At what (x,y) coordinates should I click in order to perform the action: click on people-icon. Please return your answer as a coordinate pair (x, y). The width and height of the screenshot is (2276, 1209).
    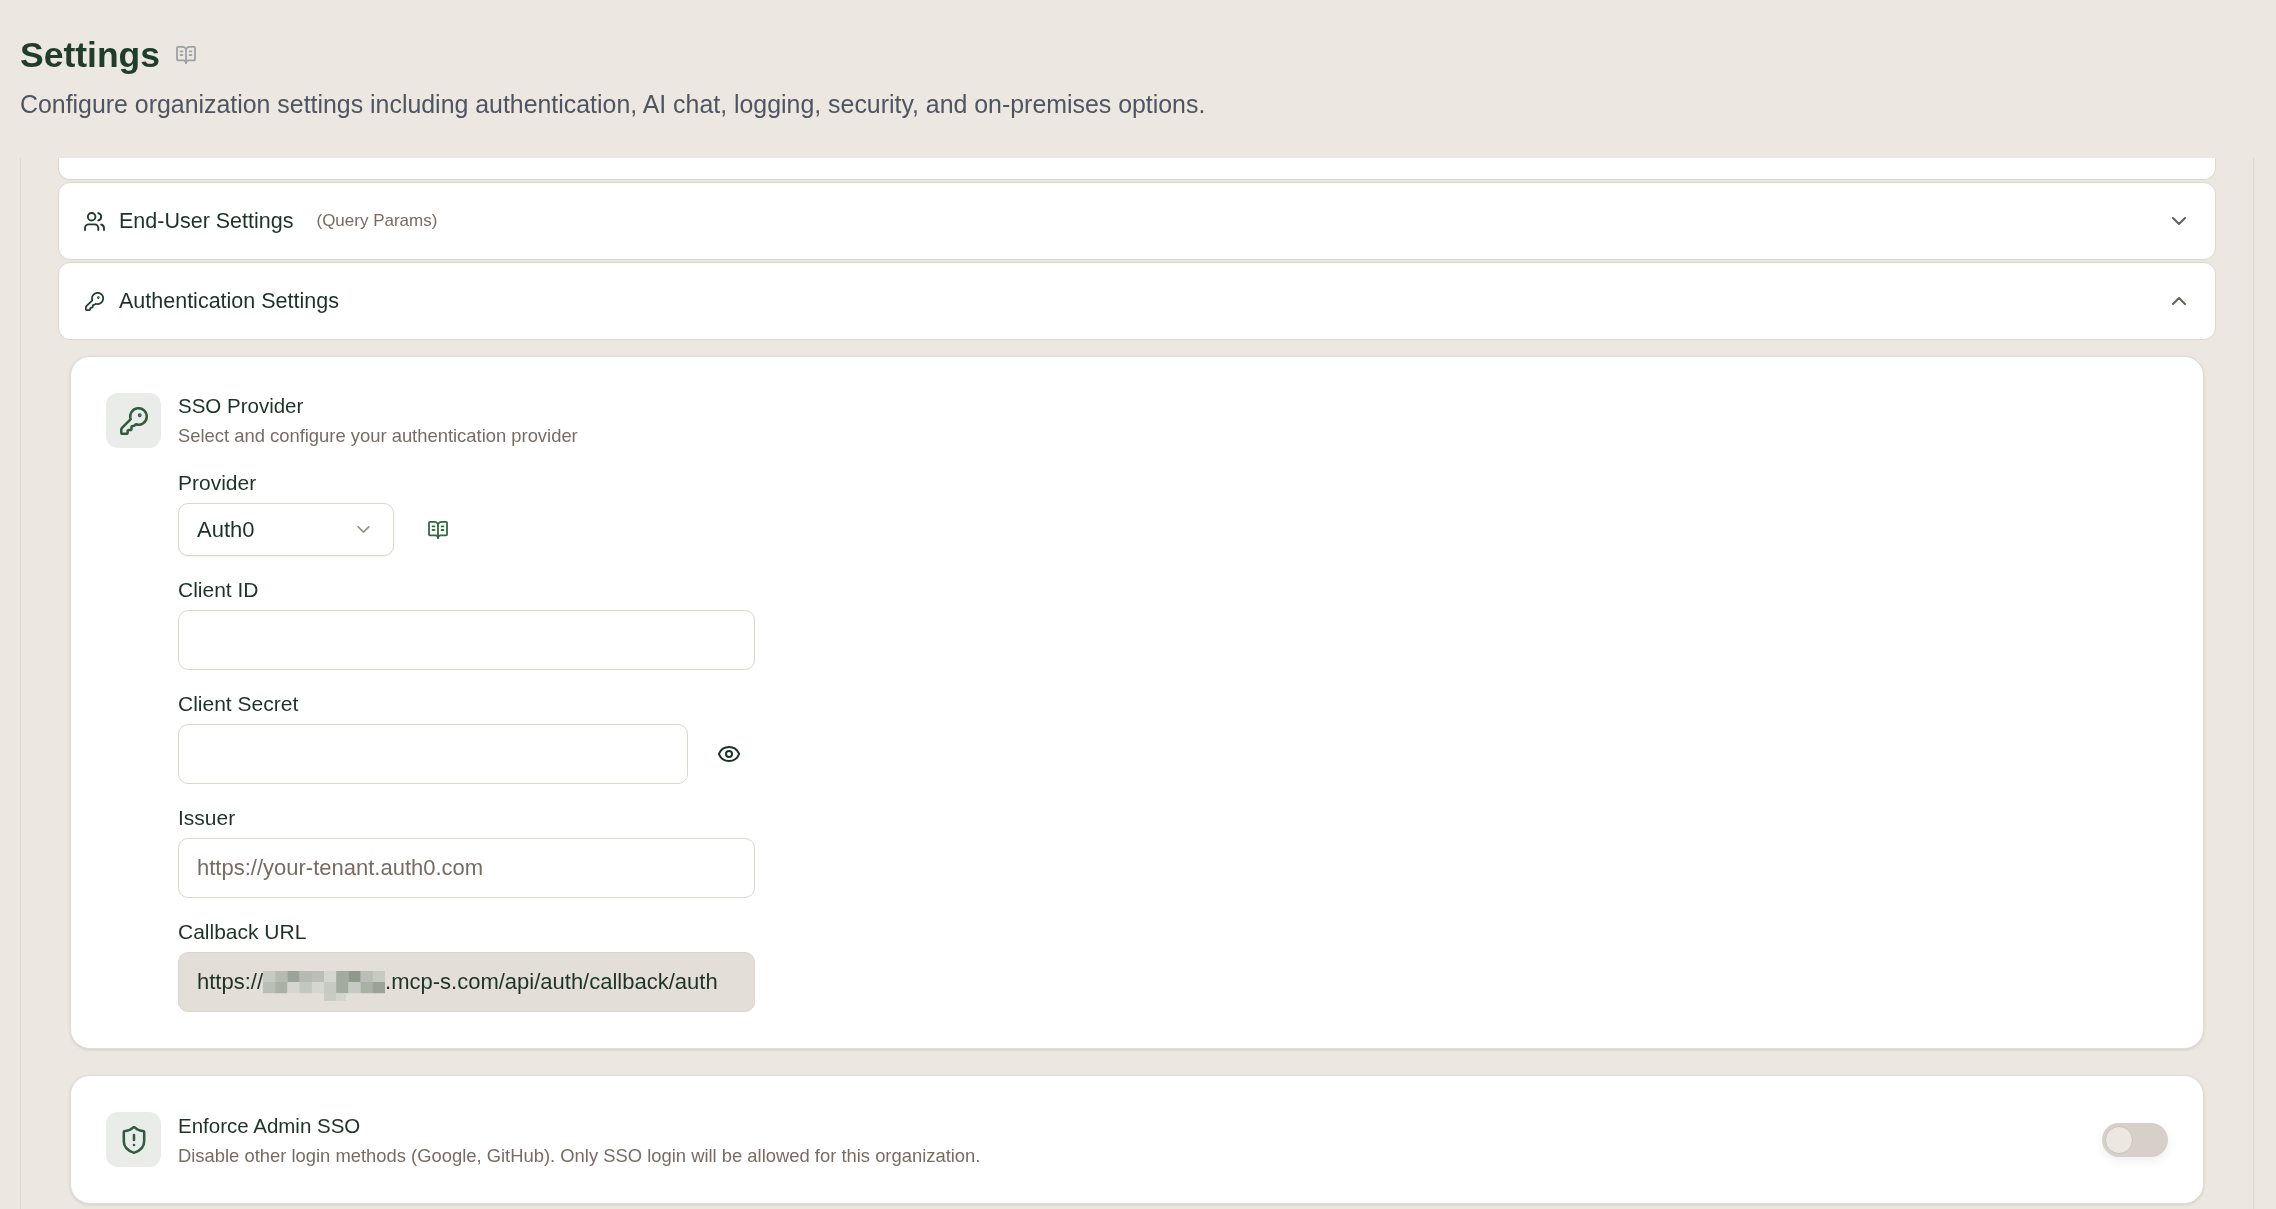
    Looking at the image, I should click on (94, 221).